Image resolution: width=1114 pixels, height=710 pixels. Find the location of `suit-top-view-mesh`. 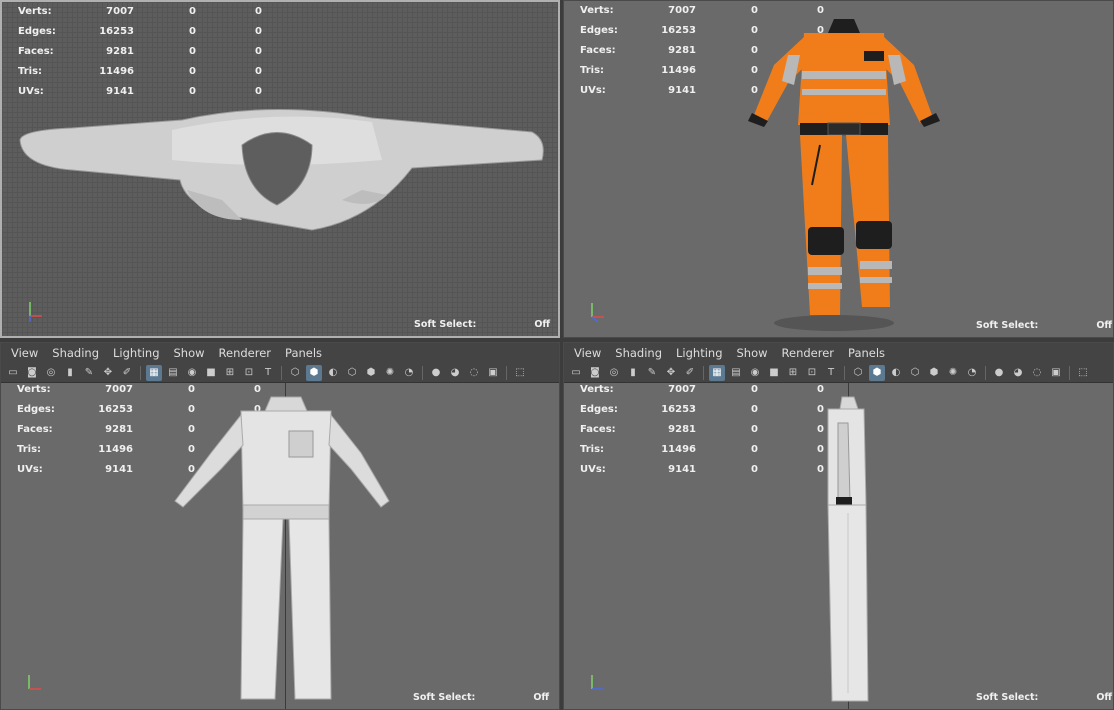

suit-top-view-mesh is located at coordinates (282, 170).